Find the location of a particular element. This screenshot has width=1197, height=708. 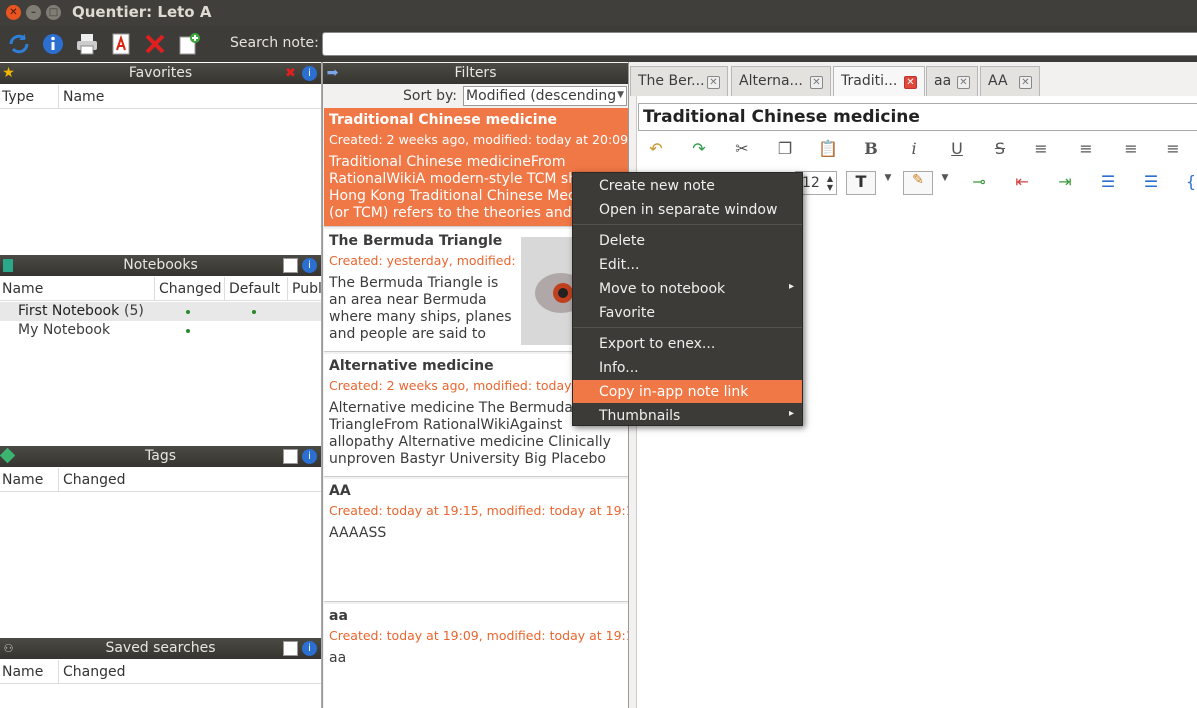

default-indicator is located at coordinates (254, 312).